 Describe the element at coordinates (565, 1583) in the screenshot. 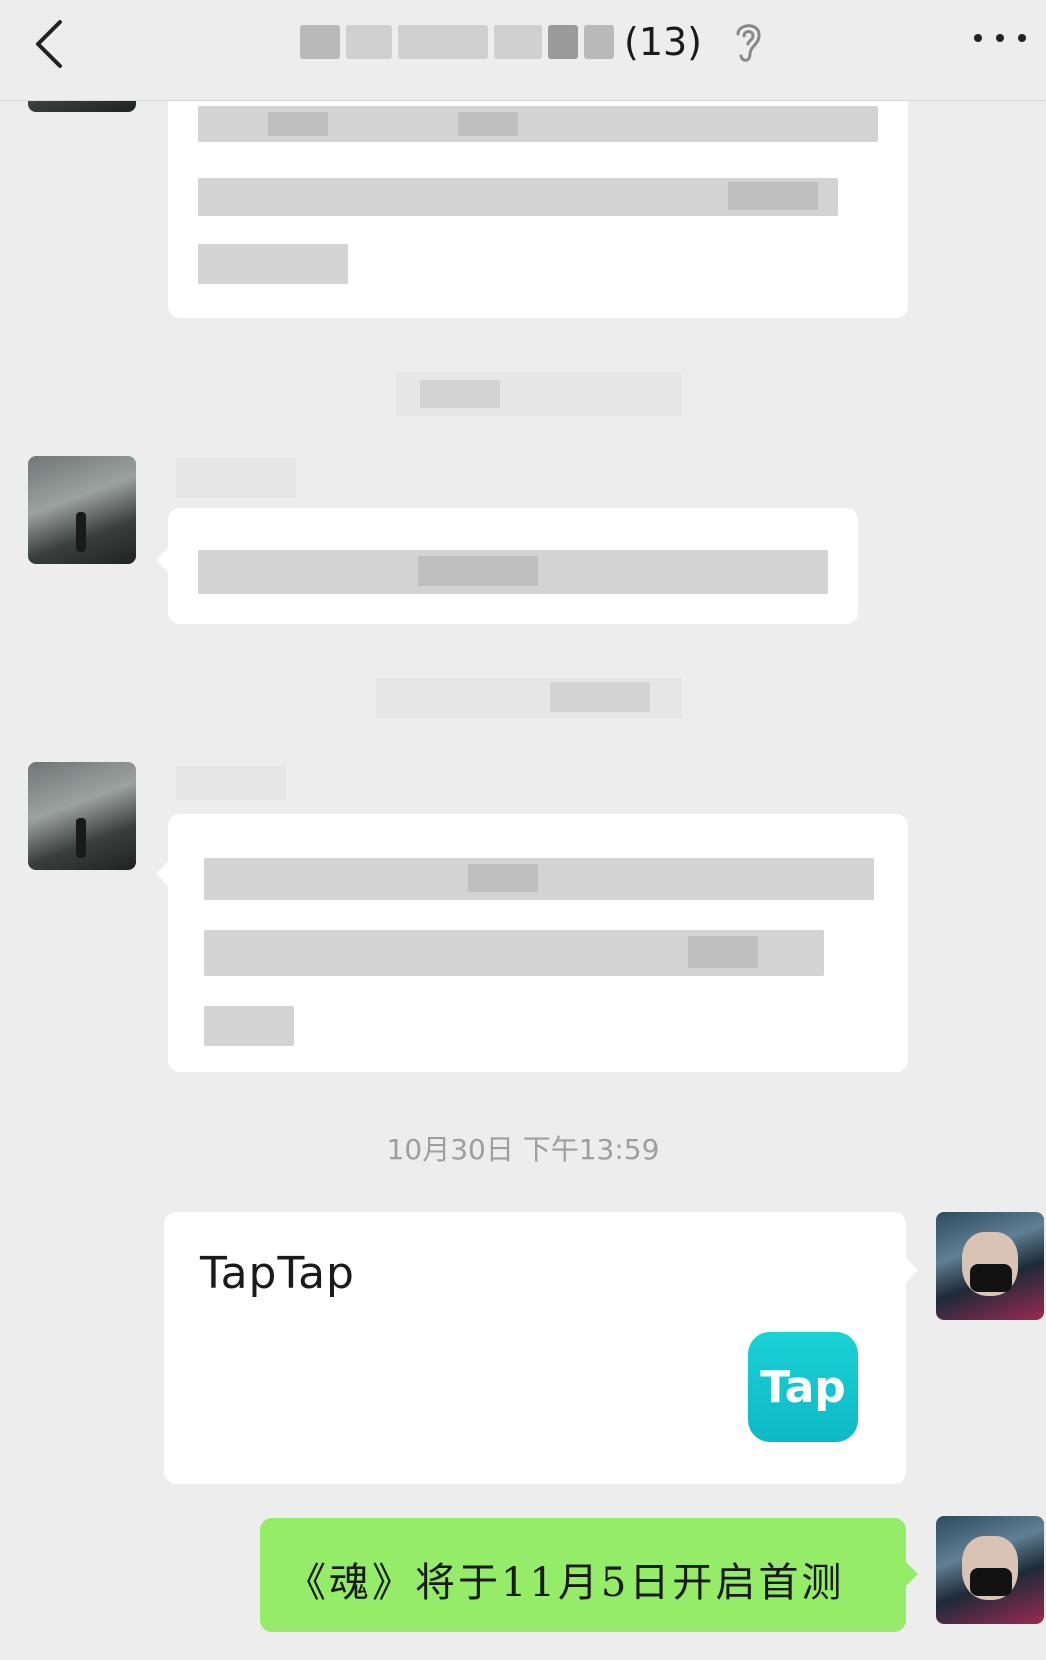

I see `message-text: 《魂》将于11月5日开启首测` at that location.